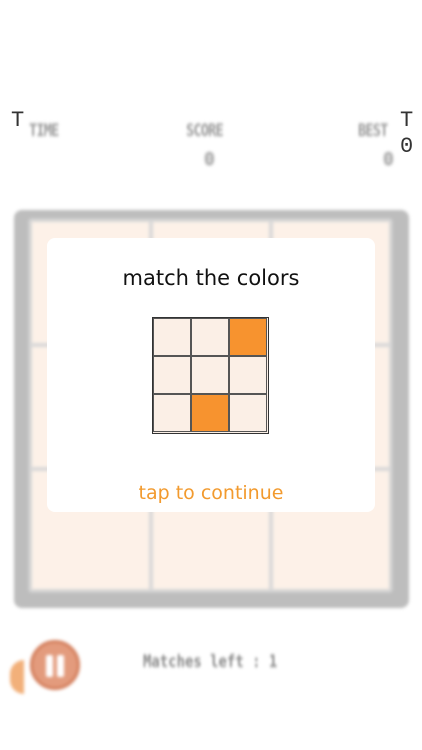 This screenshot has height=750, width=422. Describe the element at coordinates (209, 159) in the screenshot. I see `score-value: 0` at that location.